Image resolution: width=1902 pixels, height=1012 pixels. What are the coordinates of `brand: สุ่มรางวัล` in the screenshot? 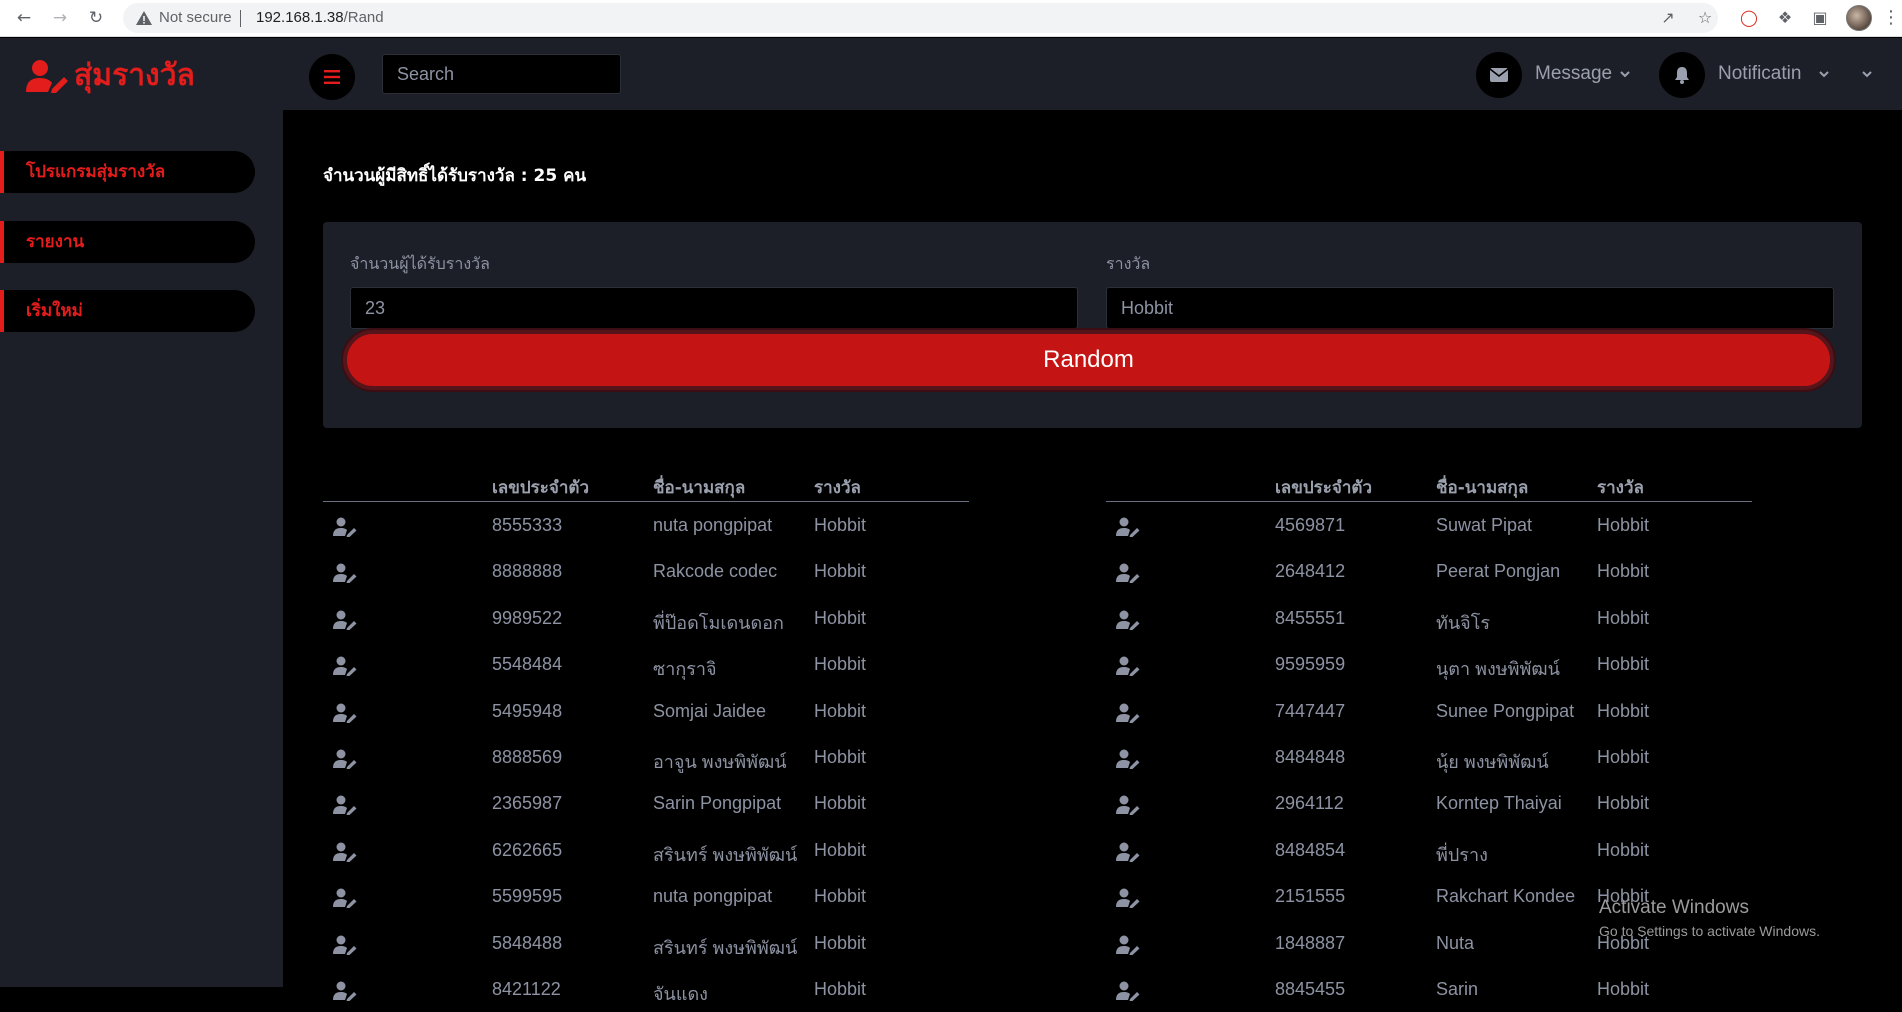 It's located at (110, 75).